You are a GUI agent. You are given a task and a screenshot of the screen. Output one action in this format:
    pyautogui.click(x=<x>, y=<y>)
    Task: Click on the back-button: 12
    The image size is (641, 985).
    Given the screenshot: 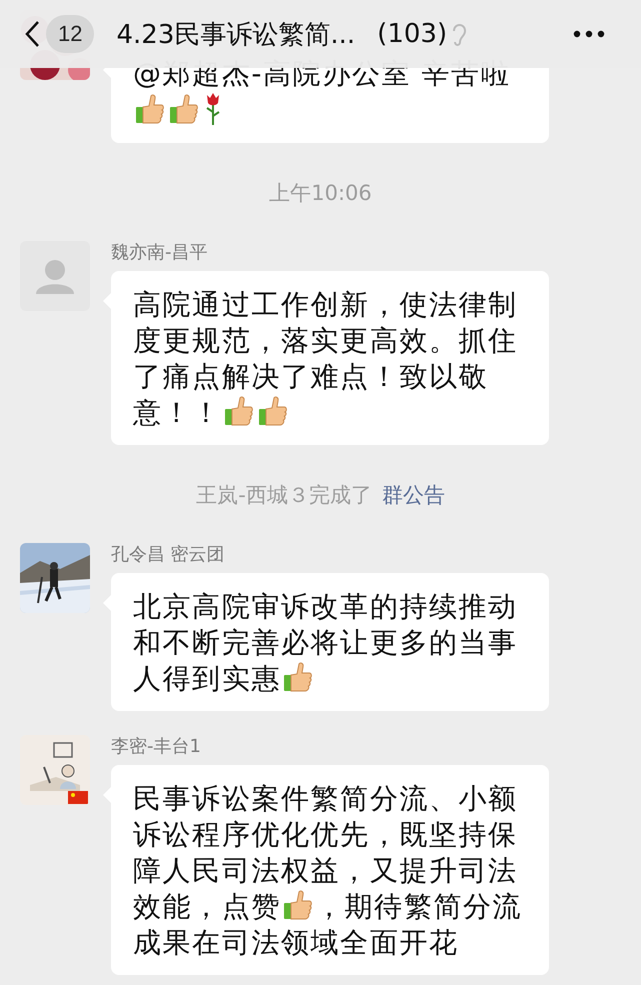 What is the action you would take?
    pyautogui.click(x=47, y=34)
    